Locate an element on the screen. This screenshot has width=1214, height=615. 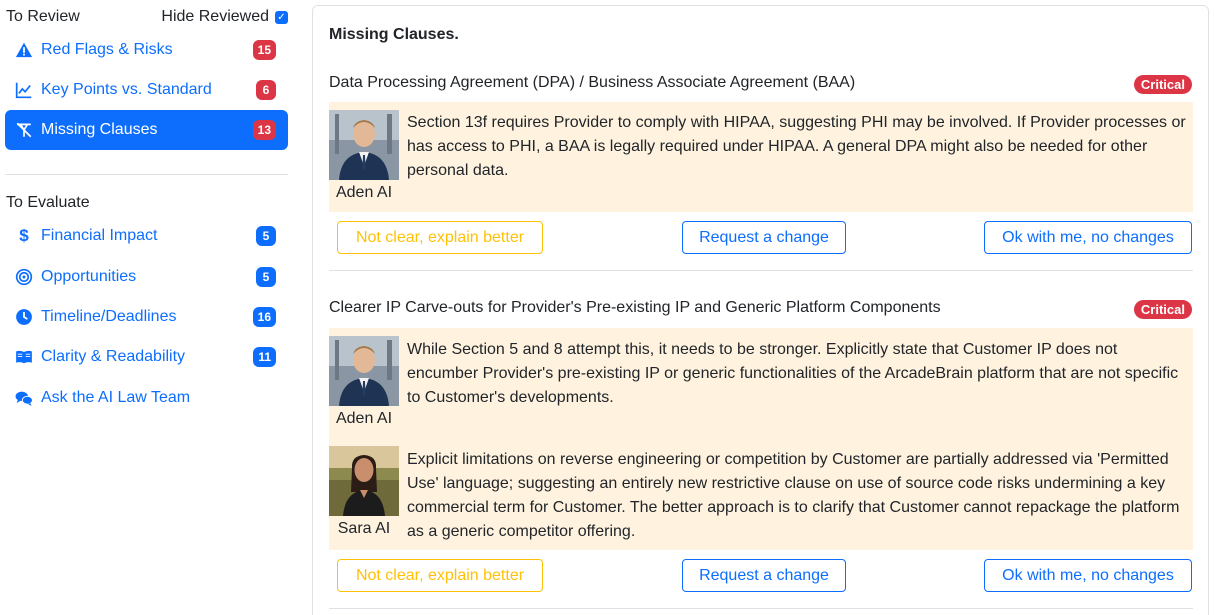
hide-reviewed-label: Hide Reviewed is located at coordinates (215, 16).